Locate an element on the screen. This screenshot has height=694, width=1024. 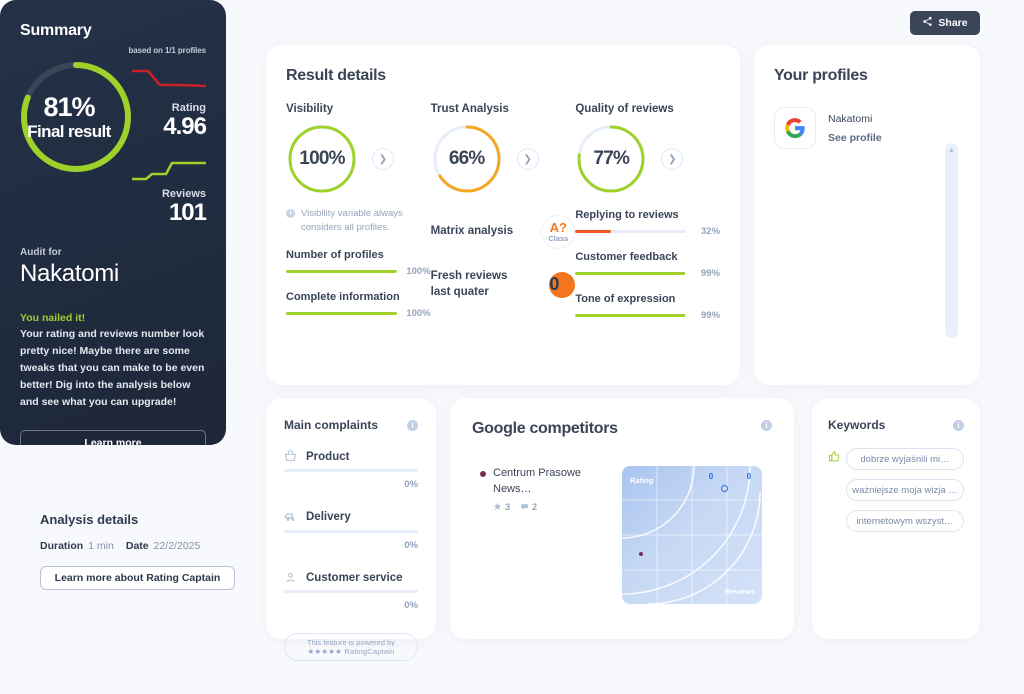
chevron-up-icon: ▲ is located at coordinates (951, 150).